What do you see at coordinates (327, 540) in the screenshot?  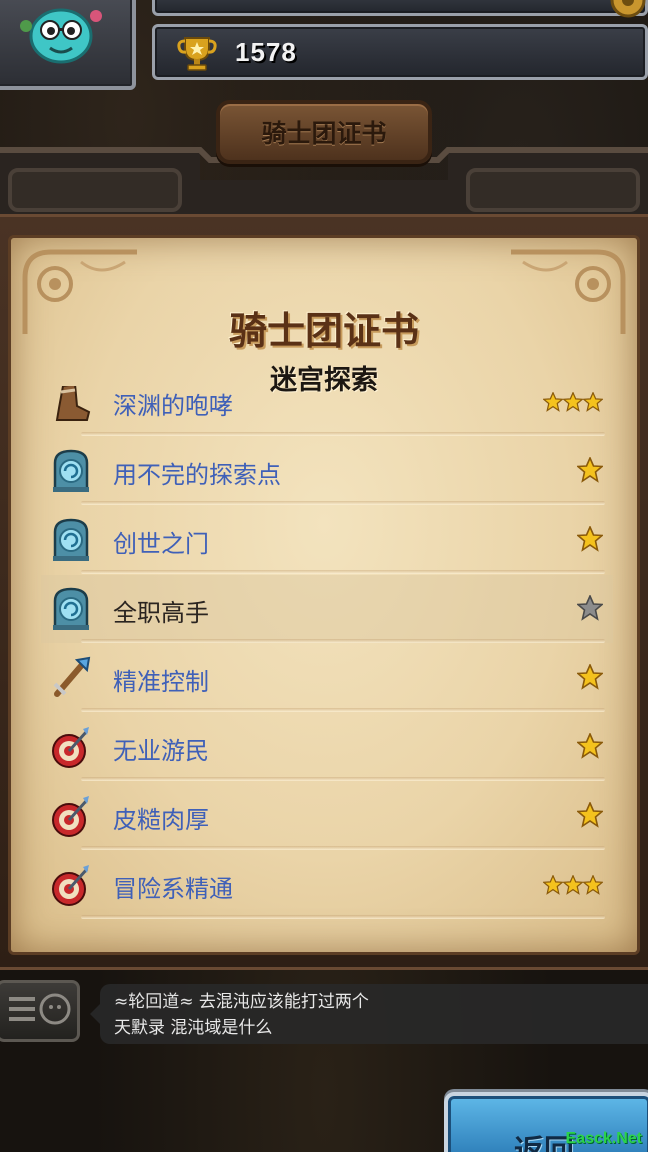 I see `achievement-row: 创世之门` at bounding box center [327, 540].